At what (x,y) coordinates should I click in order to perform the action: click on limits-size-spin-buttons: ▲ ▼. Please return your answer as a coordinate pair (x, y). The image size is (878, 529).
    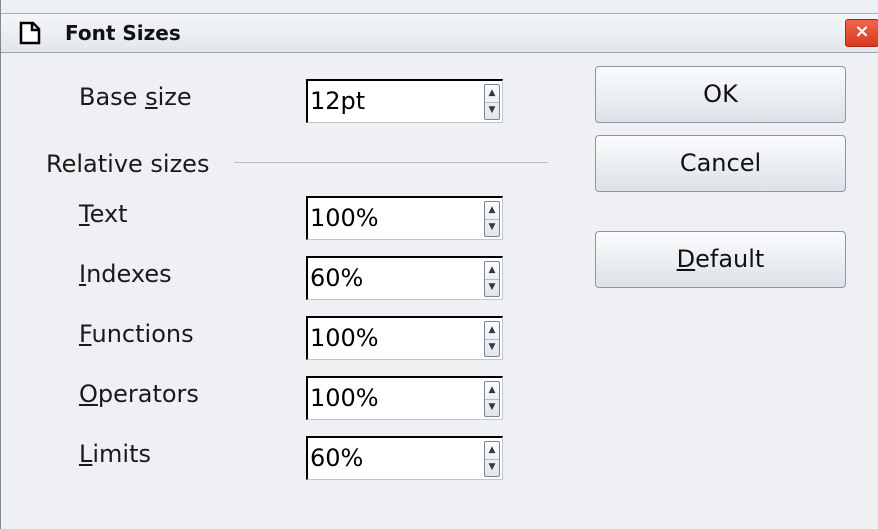
    Looking at the image, I should click on (492, 459).